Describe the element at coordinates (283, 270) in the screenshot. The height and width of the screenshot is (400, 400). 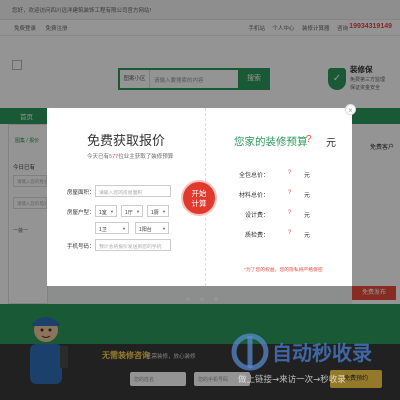
I see `privacy-note: *为了您的权益，您的隐私将严格保密` at that location.